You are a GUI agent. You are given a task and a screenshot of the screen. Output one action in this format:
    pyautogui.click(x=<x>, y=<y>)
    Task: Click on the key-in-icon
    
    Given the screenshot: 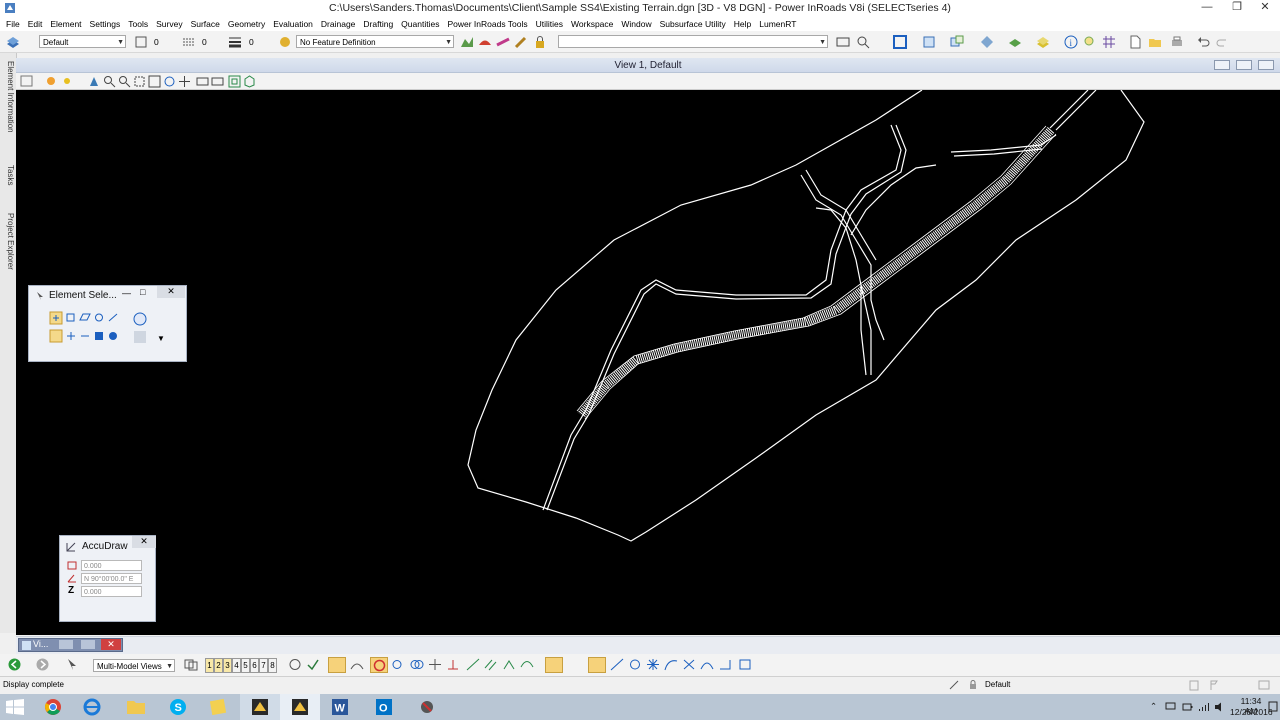 What is the action you would take?
    pyautogui.click(x=843, y=42)
    